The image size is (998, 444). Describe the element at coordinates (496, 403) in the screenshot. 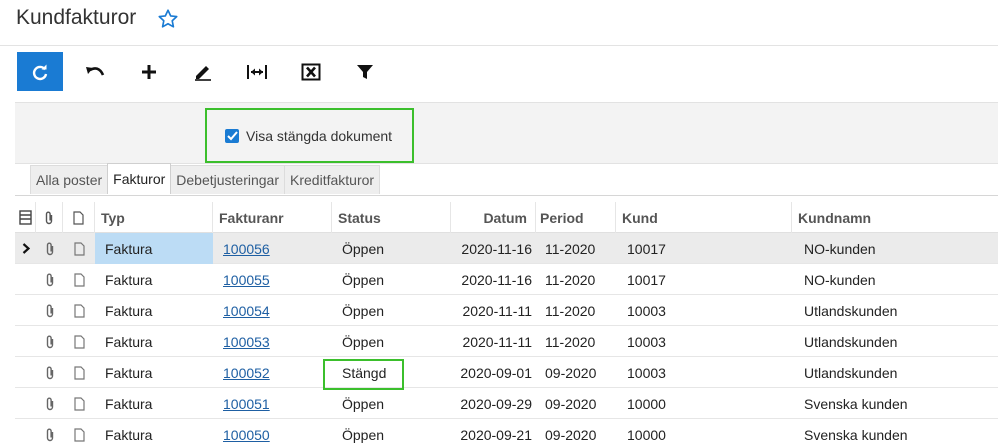

I see `date-cell: 2020-09-29` at that location.